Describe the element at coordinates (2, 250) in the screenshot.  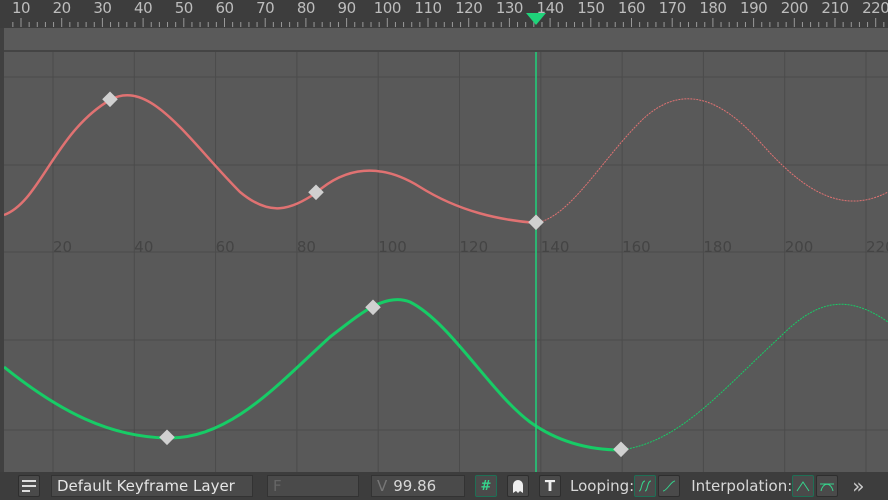
I see `panel-edge` at that location.